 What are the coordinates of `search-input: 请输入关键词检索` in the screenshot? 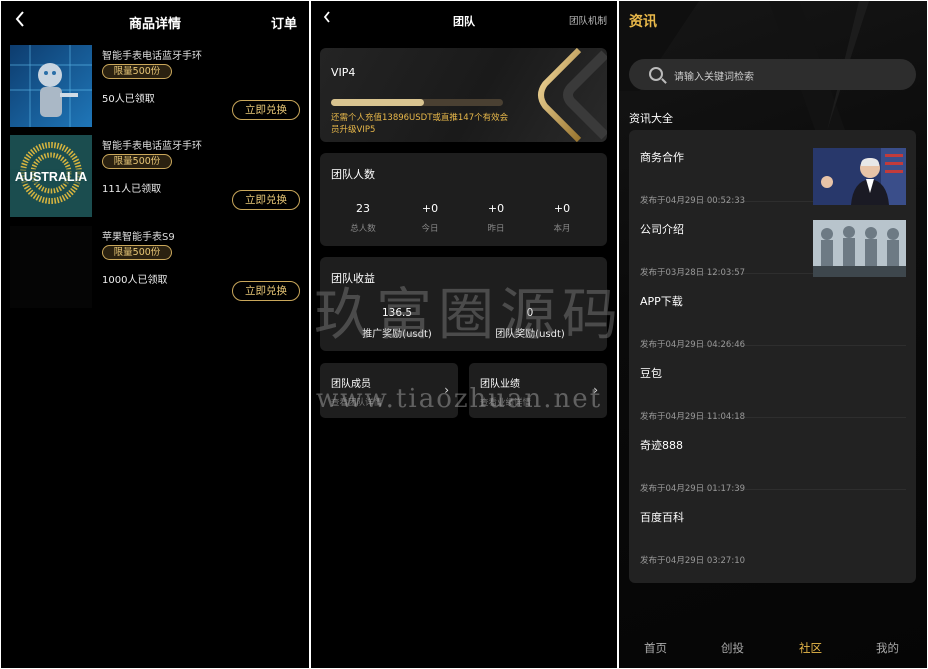 It's located at (772, 74).